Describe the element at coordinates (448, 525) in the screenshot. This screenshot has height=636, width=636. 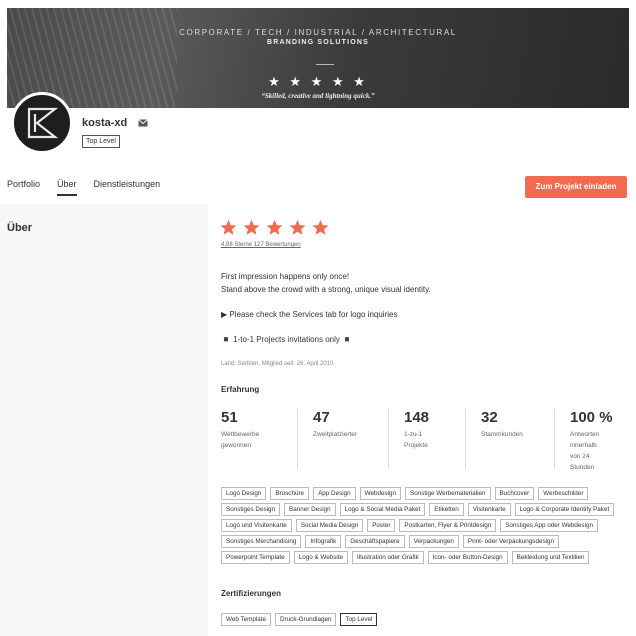
I see `skill-tag: Postkarten, Flyer & Printdesign` at that location.